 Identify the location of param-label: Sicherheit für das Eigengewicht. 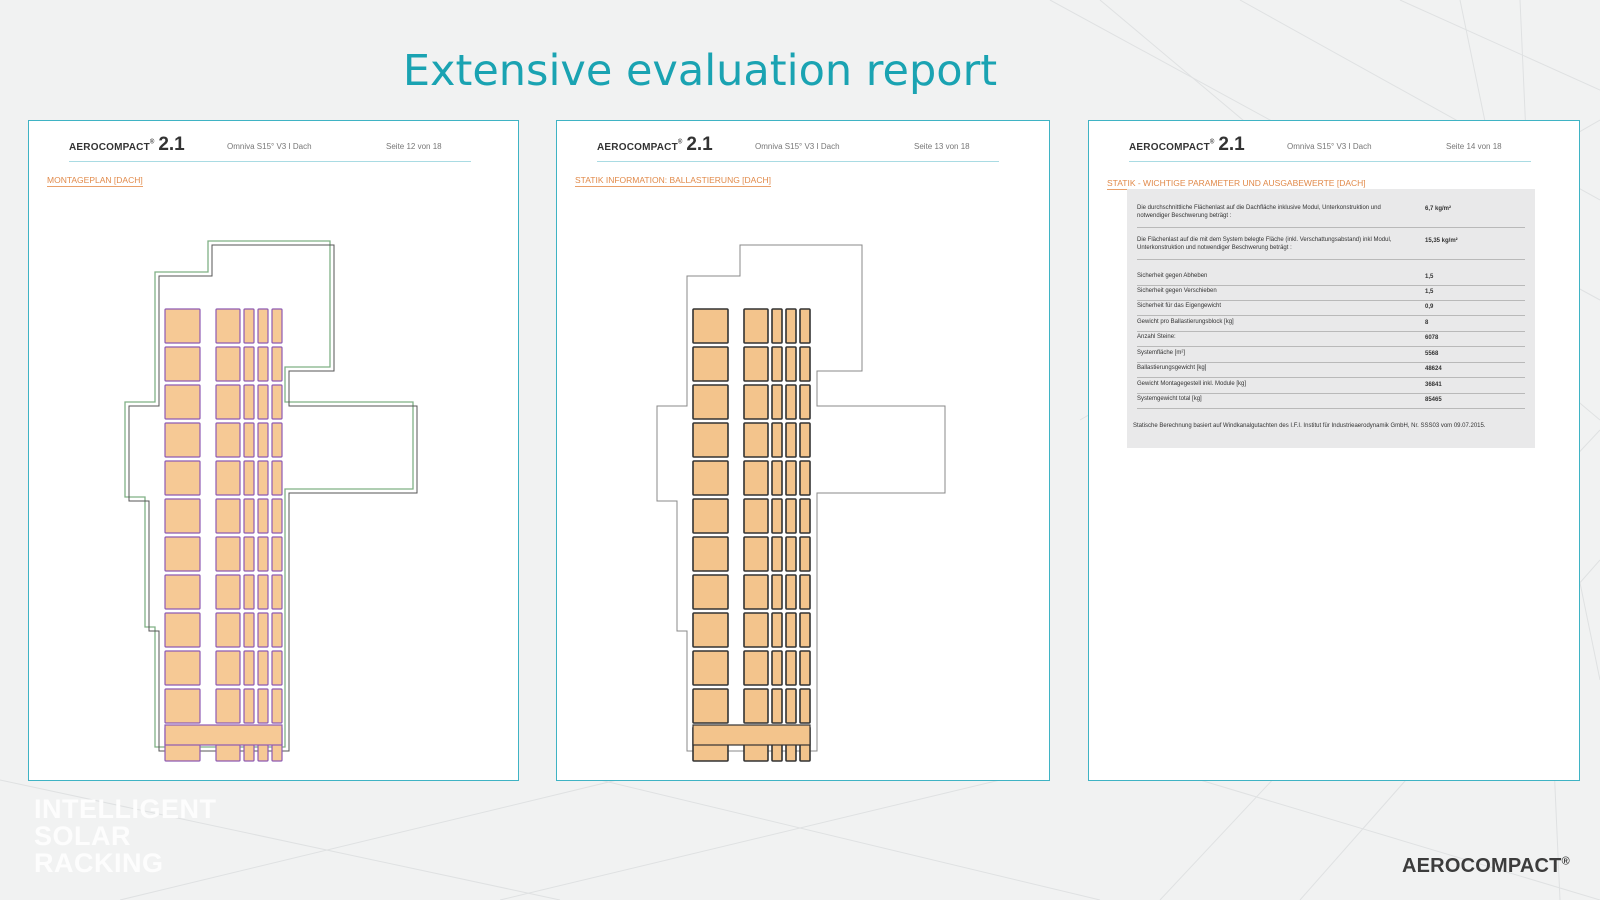
(1179, 306).